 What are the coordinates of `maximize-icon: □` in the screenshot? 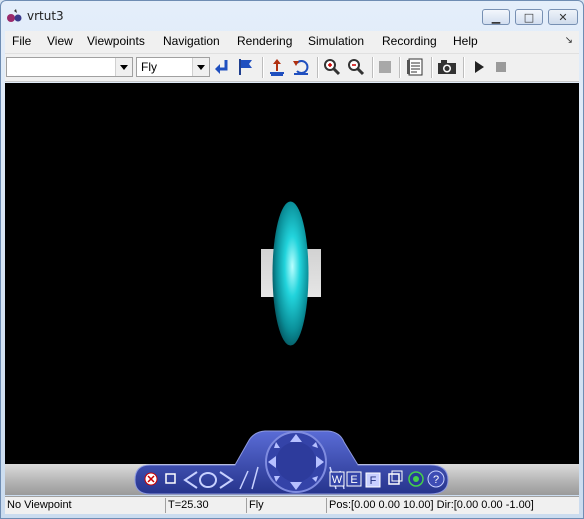 It's located at (529, 17).